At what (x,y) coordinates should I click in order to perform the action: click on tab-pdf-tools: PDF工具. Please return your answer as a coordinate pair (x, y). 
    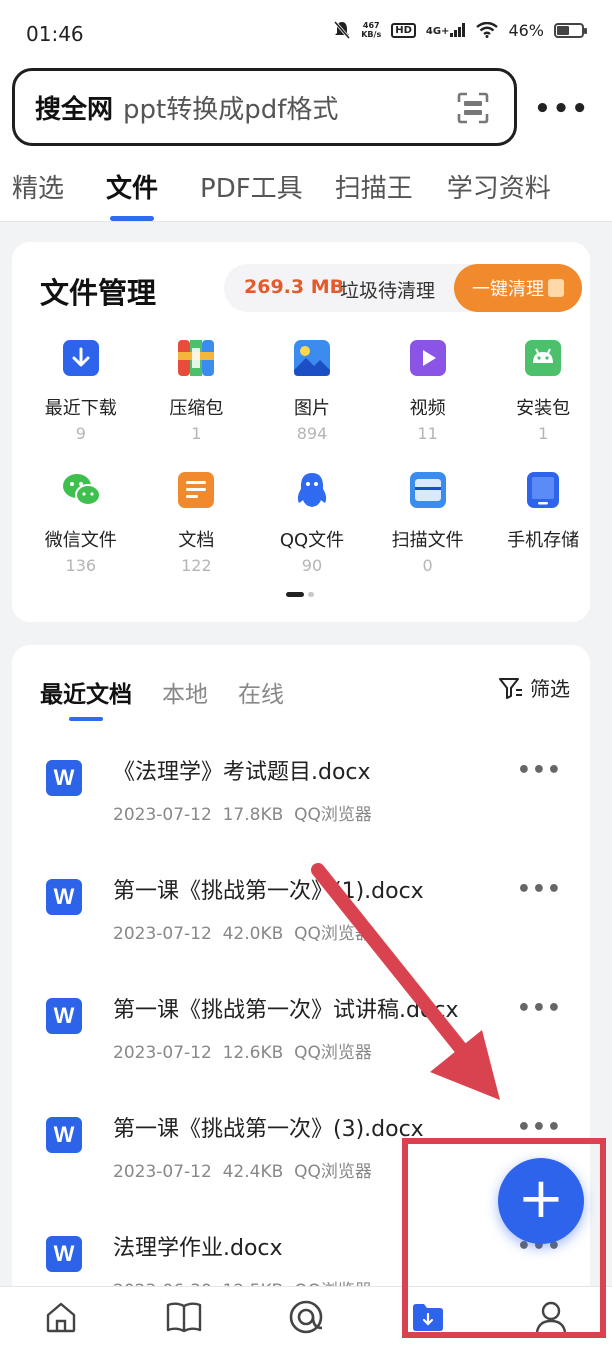
    Looking at the image, I should click on (251, 193).